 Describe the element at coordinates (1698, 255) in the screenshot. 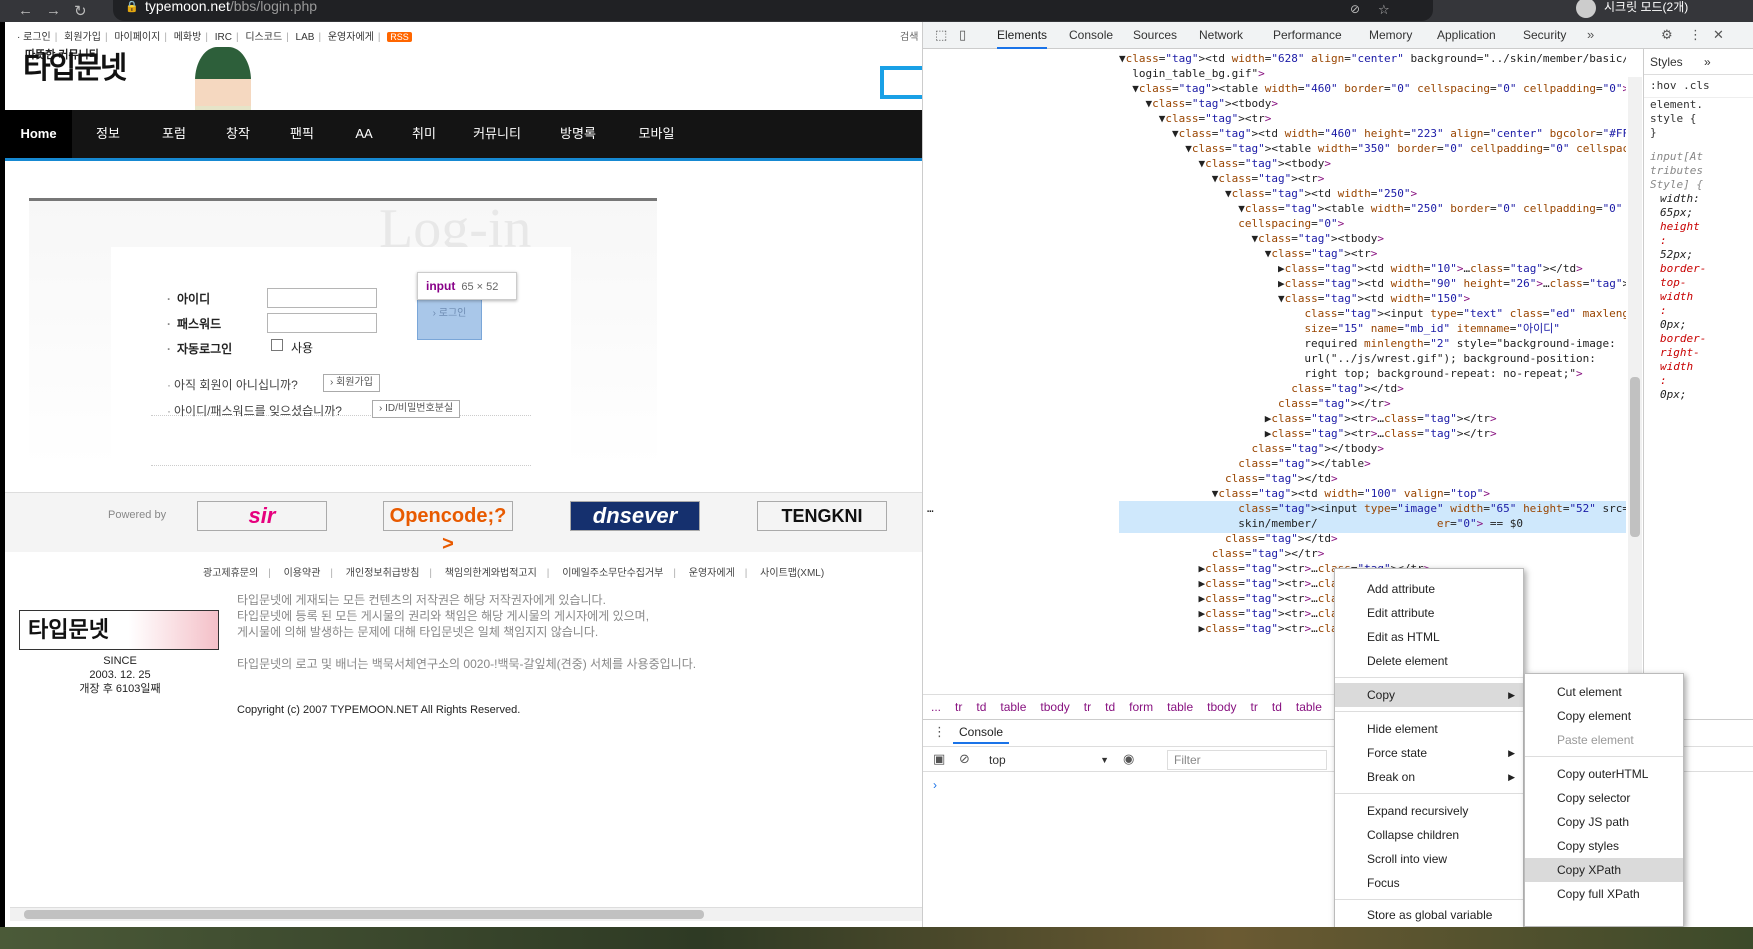

I see `style-property: 52px;` at that location.